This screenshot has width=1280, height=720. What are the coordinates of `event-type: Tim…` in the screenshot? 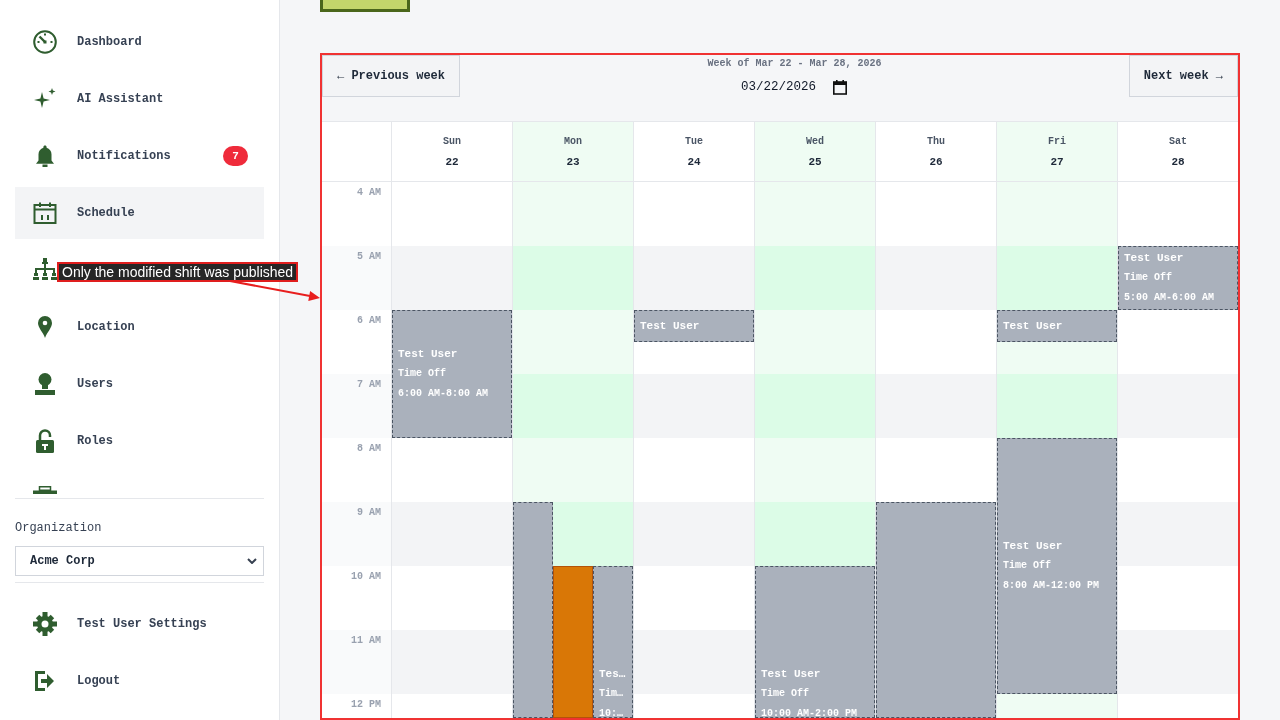 It's located at (611, 694).